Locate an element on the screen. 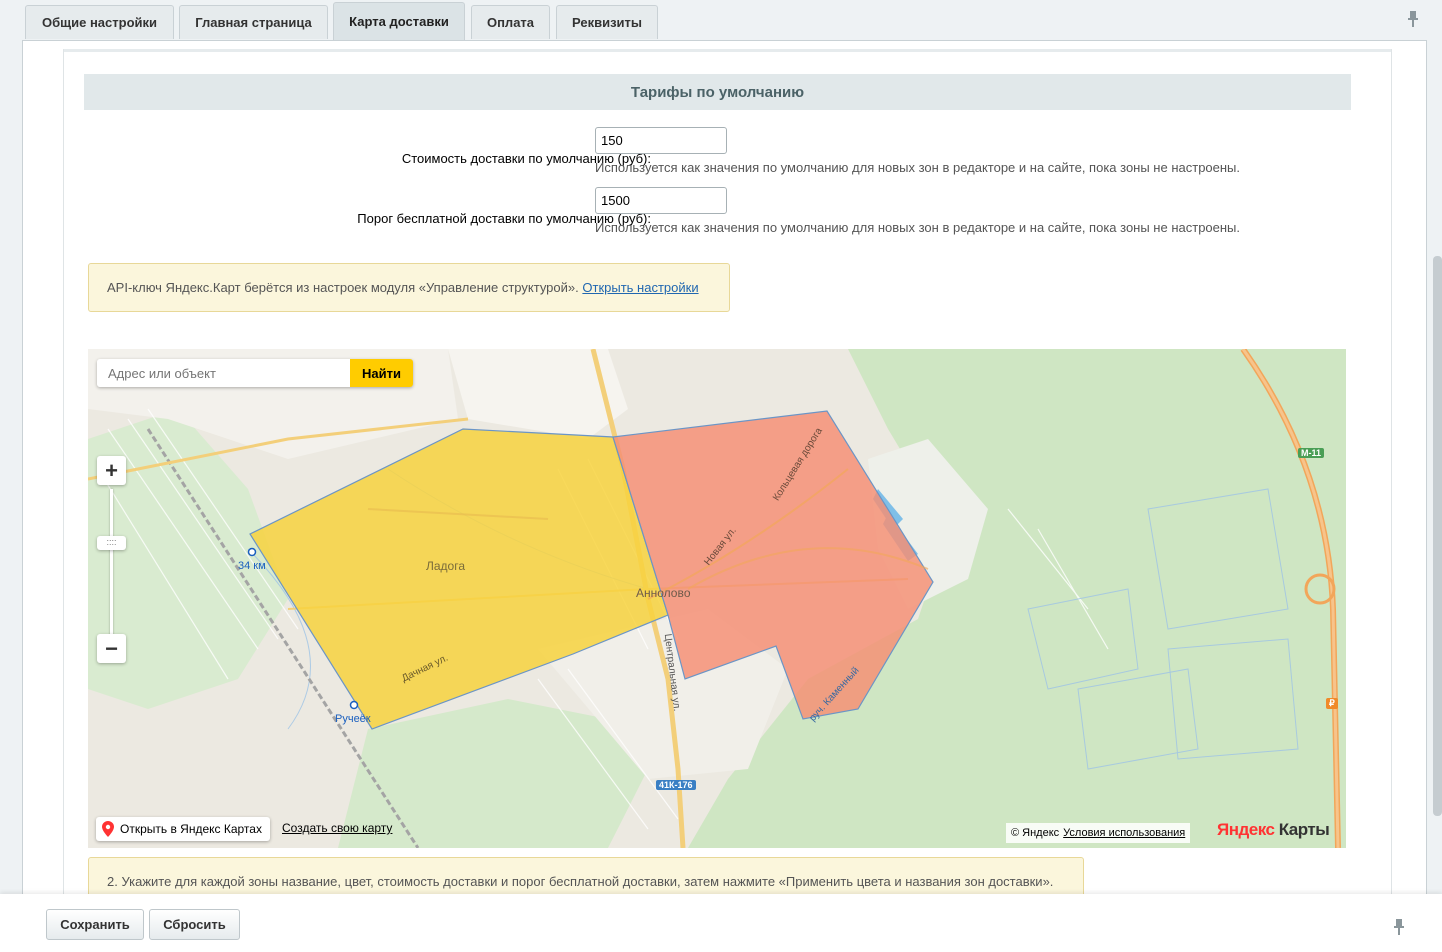 The height and width of the screenshot is (952, 1442). divider is located at coordinates (727, 50).